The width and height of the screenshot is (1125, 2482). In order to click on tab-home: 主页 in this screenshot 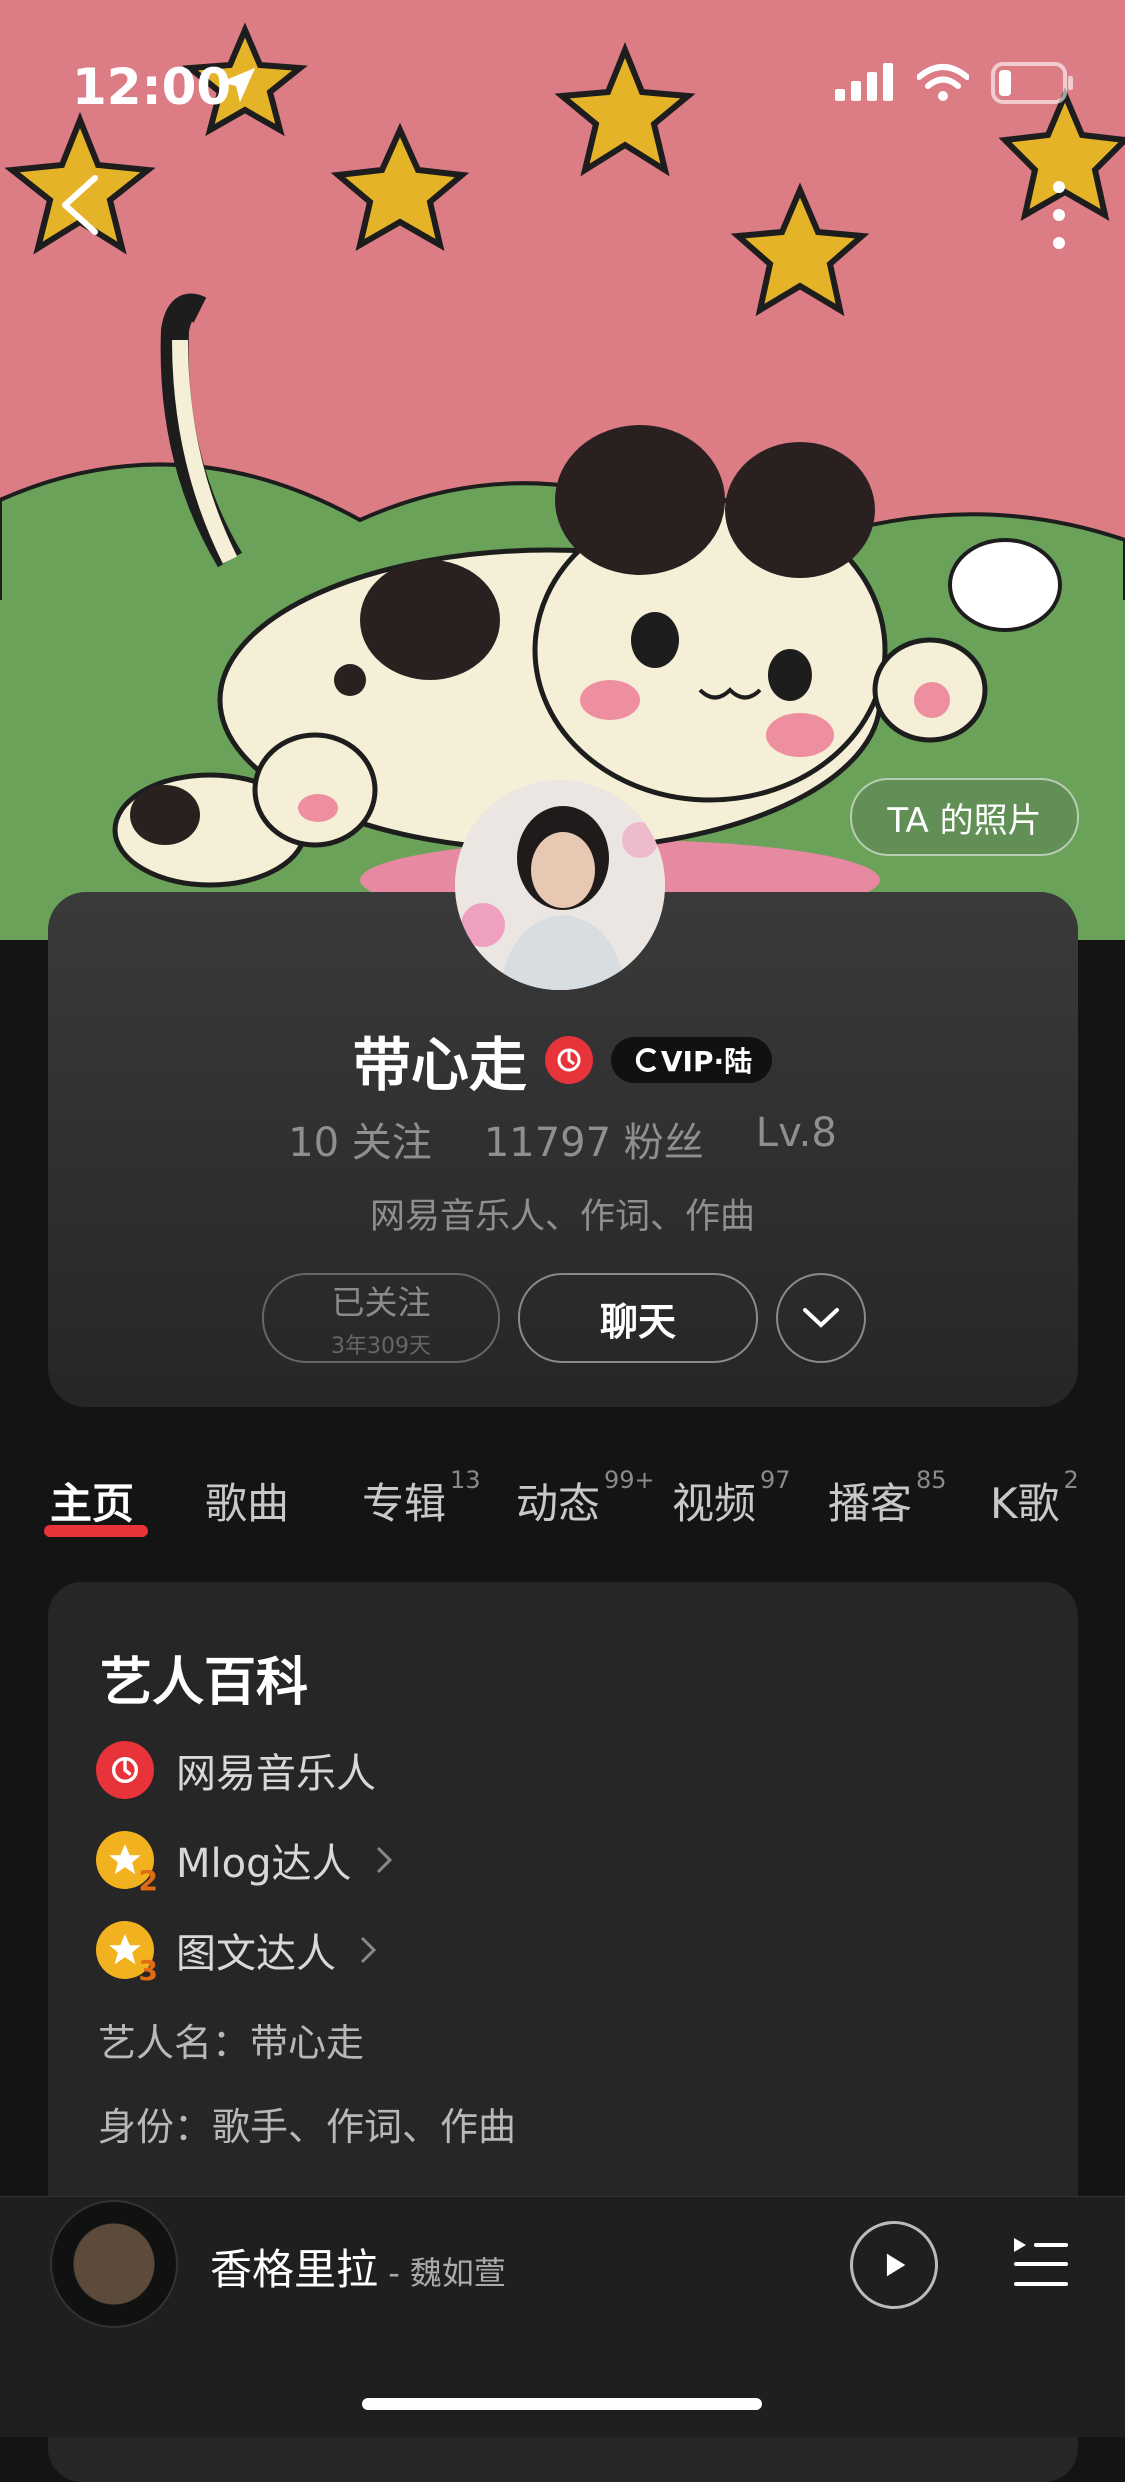, I will do `click(92, 1500)`.